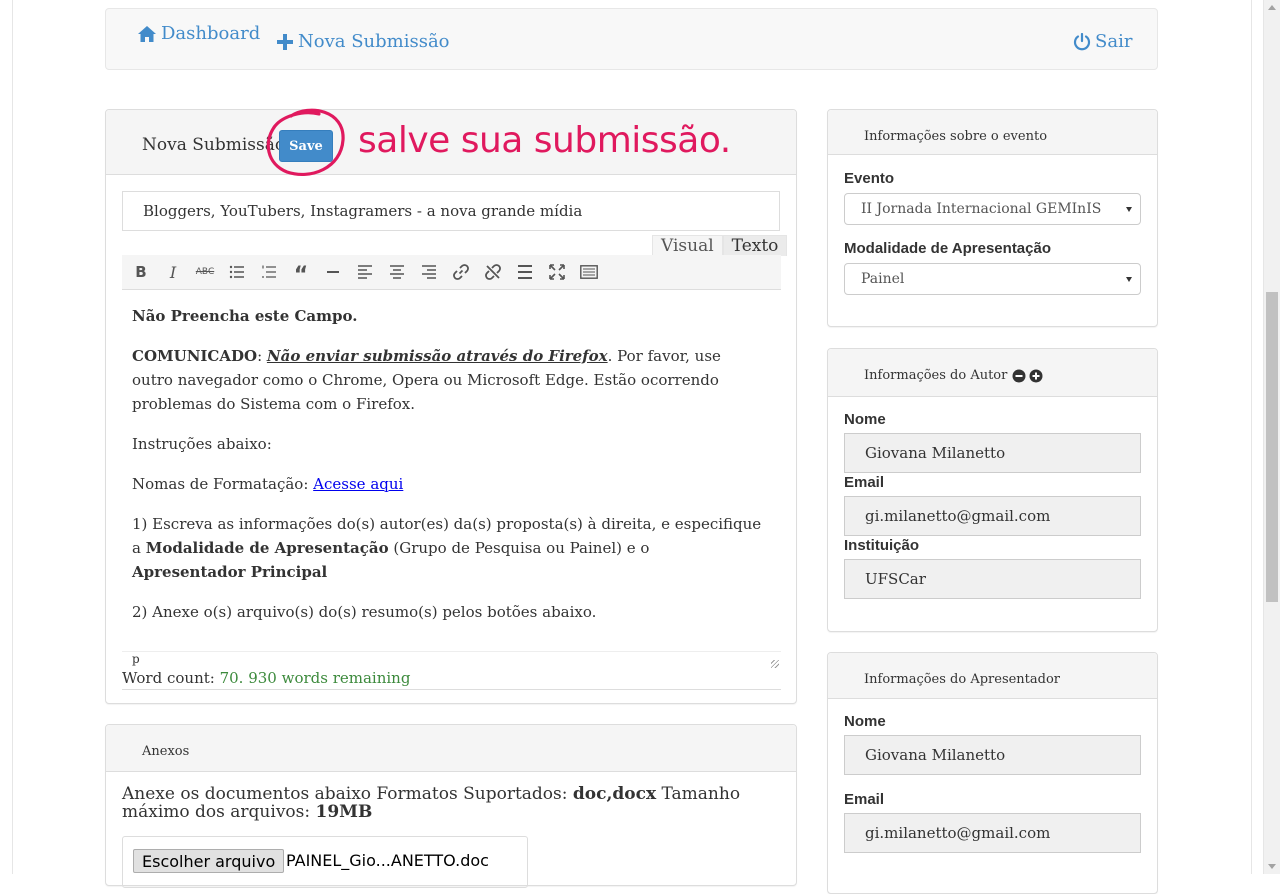 The image size is (1280, 894). Describe the element at coordinates (173, 272) in the screenshot. I see `italic-icon: I` at that location.